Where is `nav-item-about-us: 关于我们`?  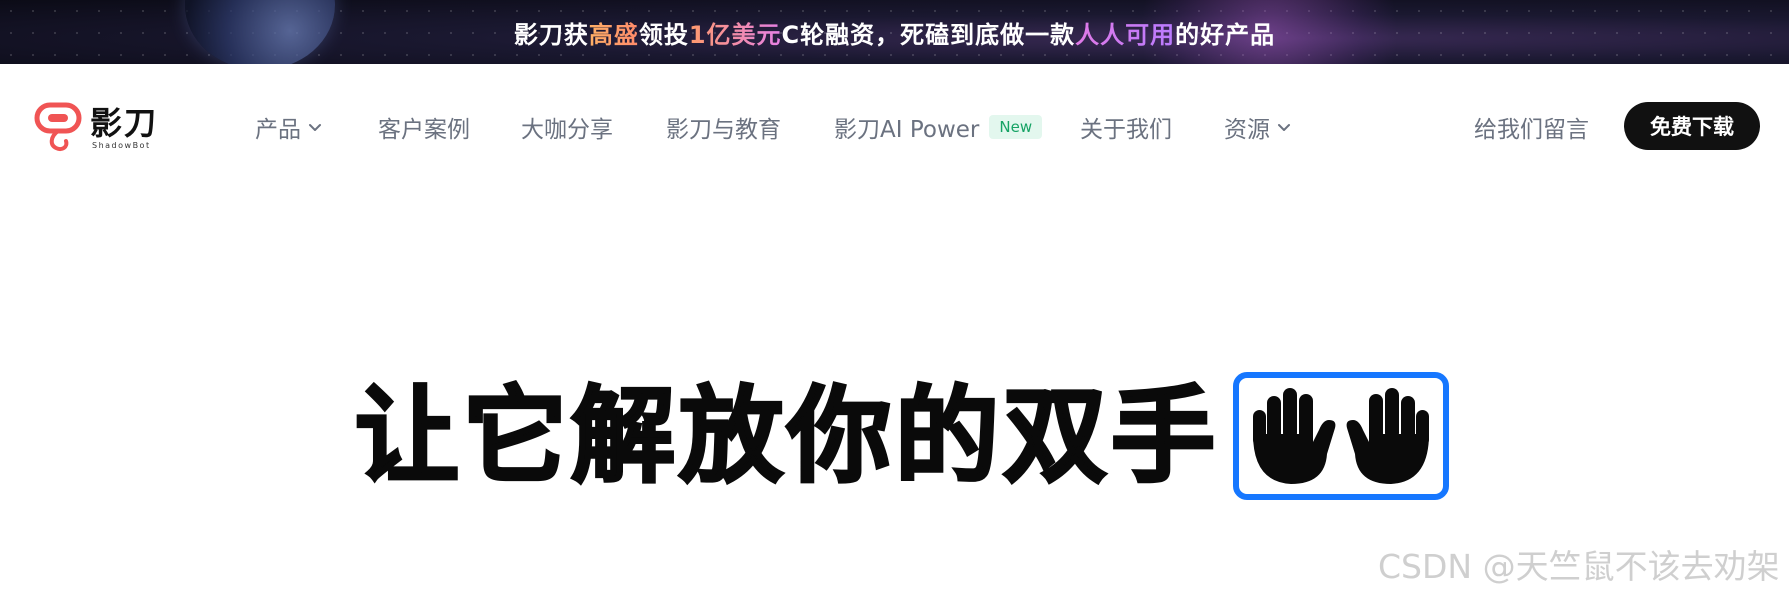 nav-item-about-us: 关于我们 is located at coordinates (1126, 127).